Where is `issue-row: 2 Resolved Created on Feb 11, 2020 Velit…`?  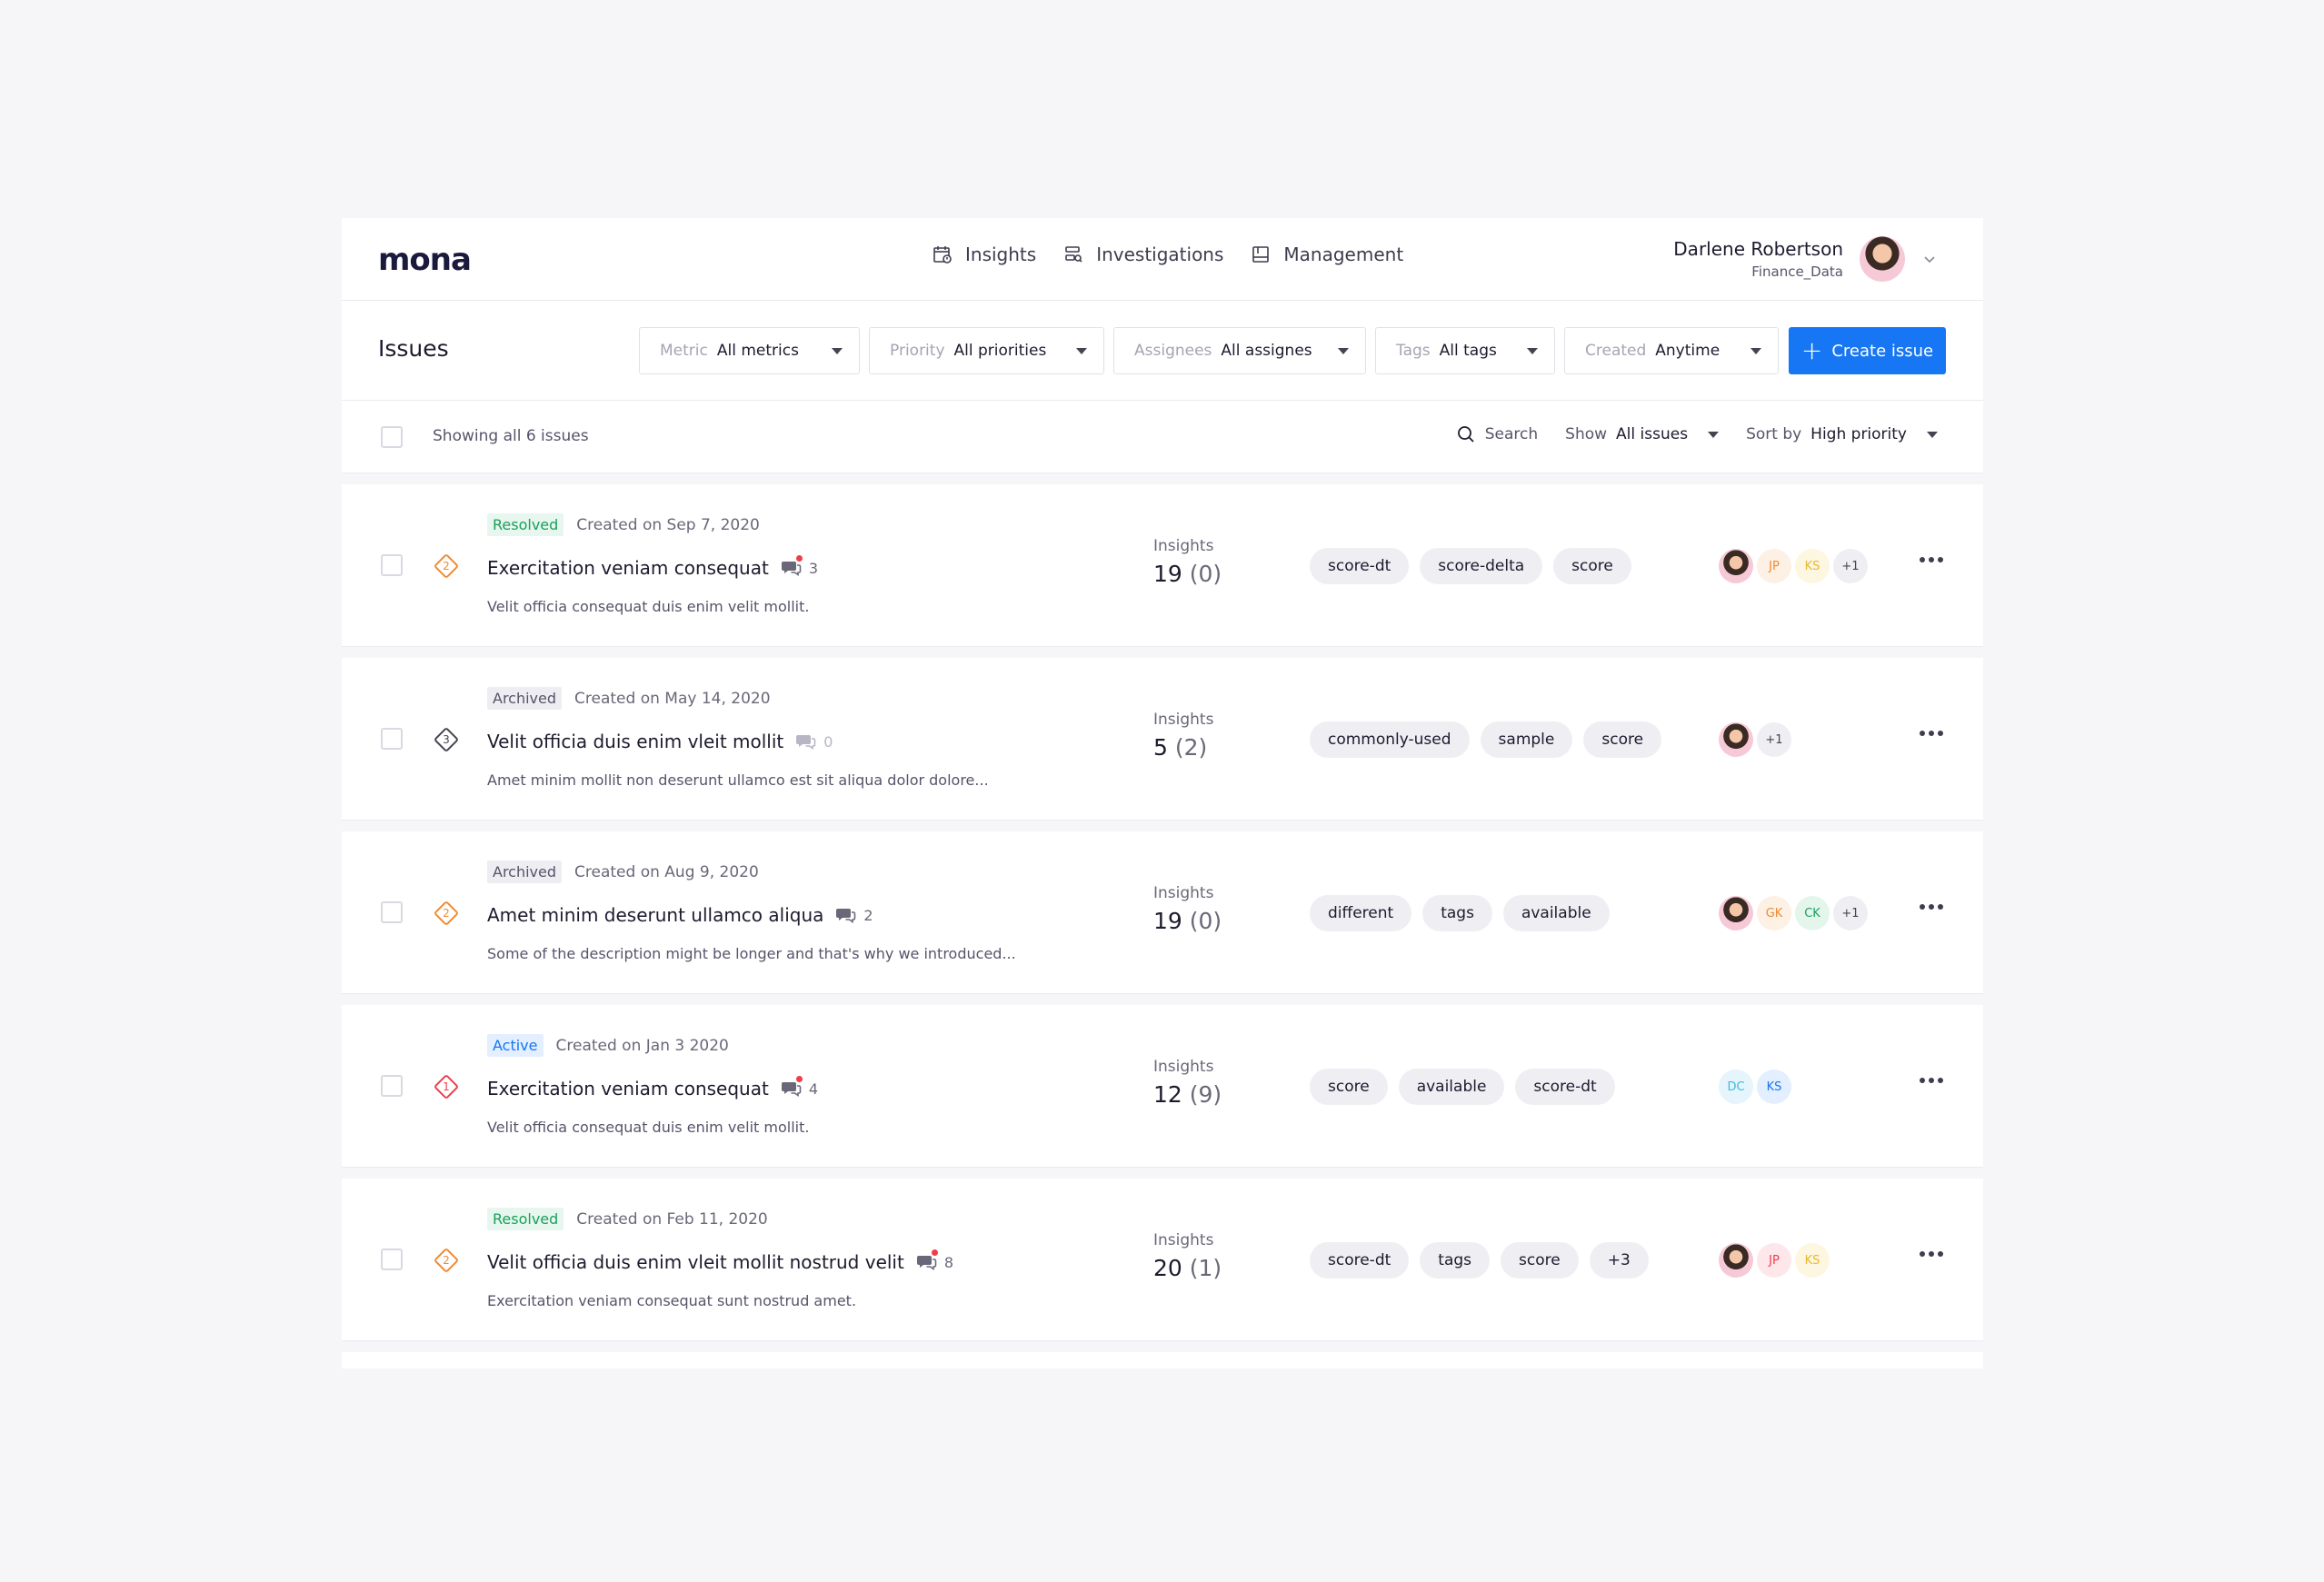 issue-row: 2 Resolved Created on Feb 11, 2020 Velit… is located at coordinates (1162, 1260).